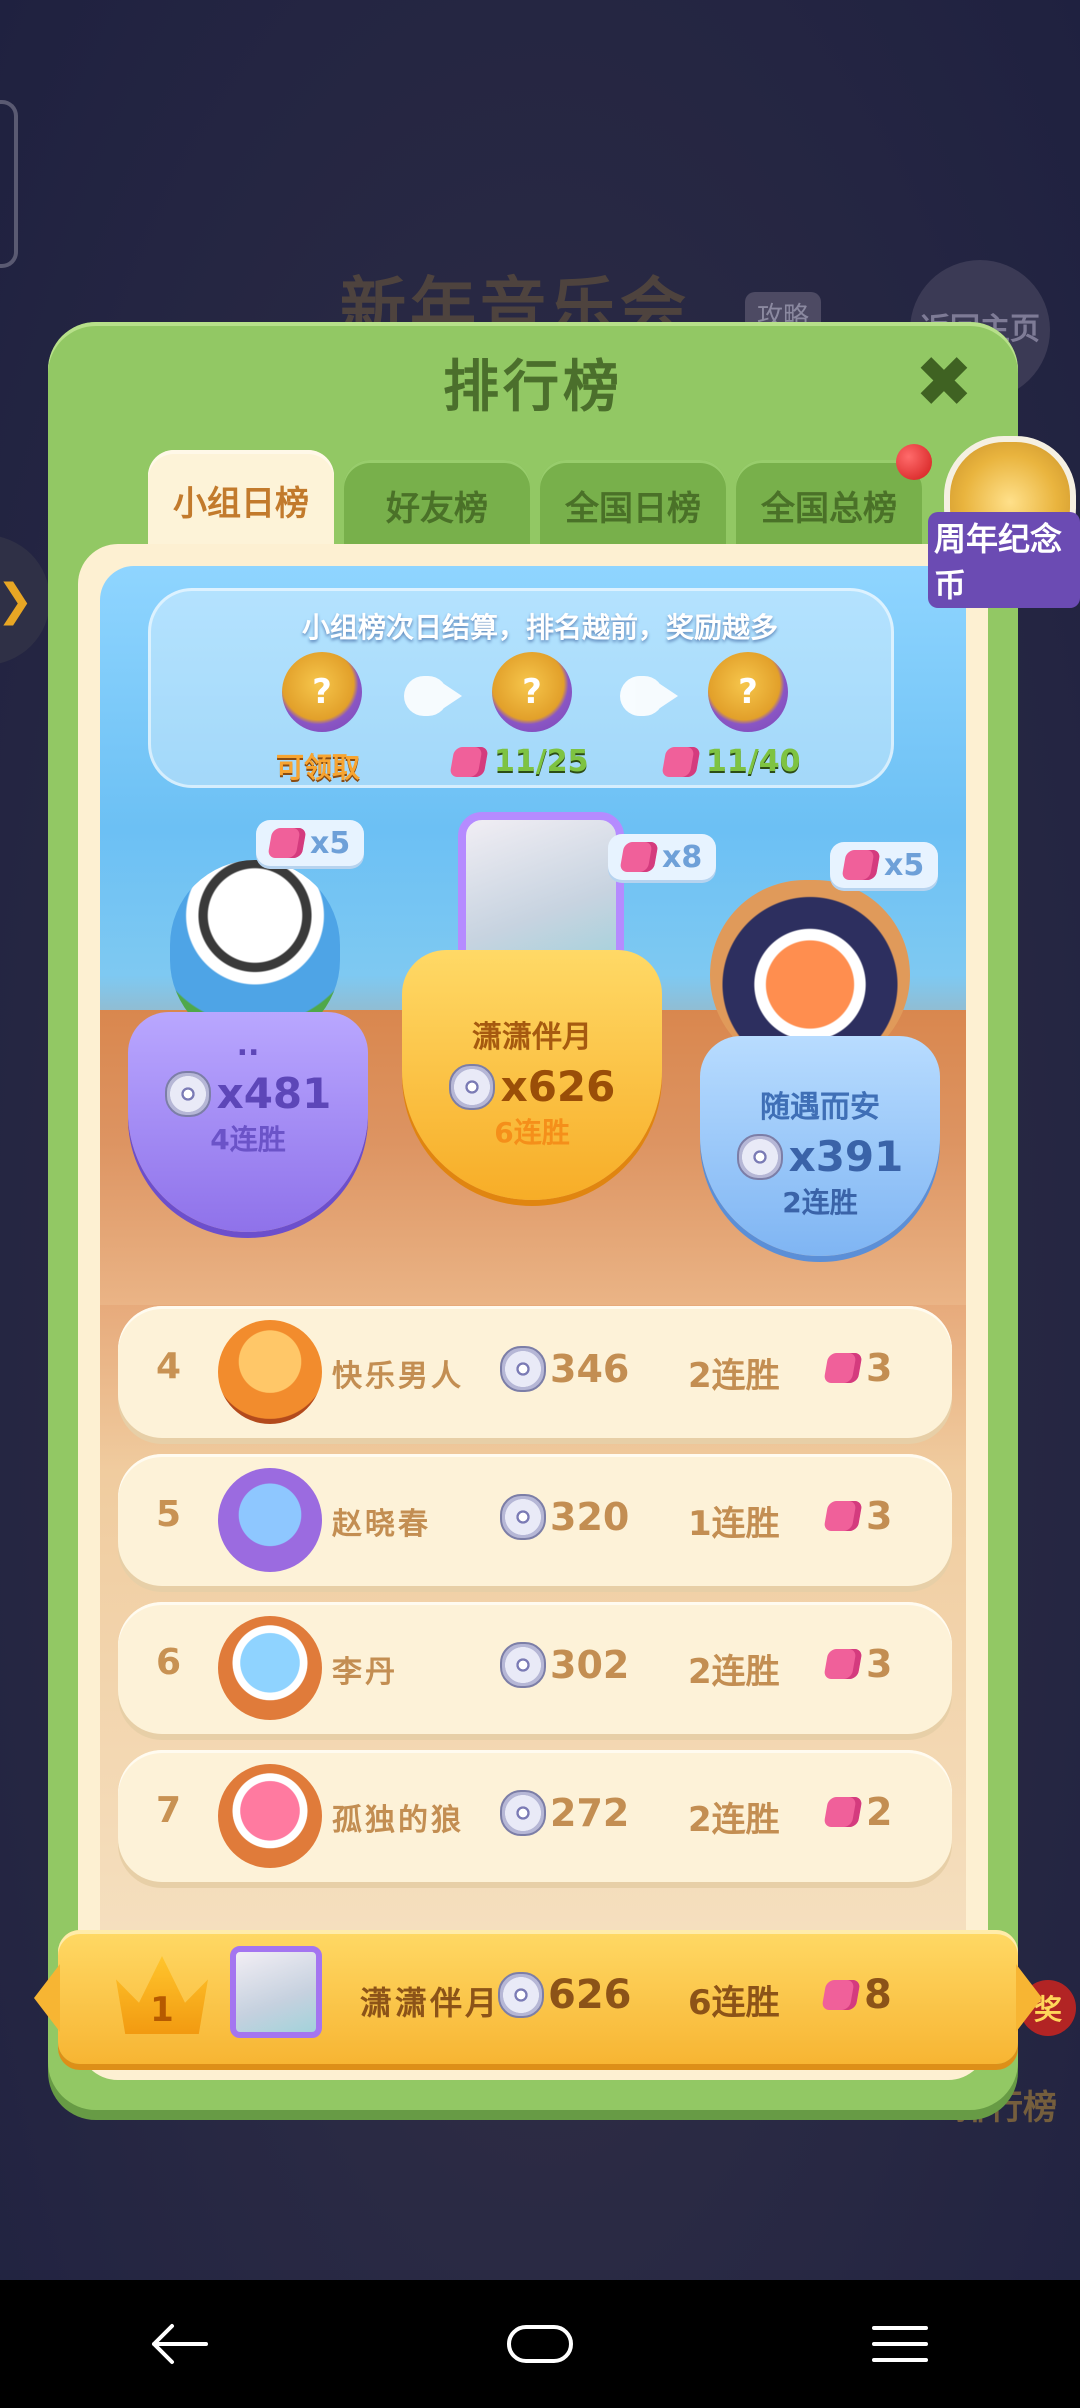 The image size is (1080, 2408). Describe the element at coordinates (734, 2003) in the screenshot. I see `my-win-streak: 6连胜` at that location.